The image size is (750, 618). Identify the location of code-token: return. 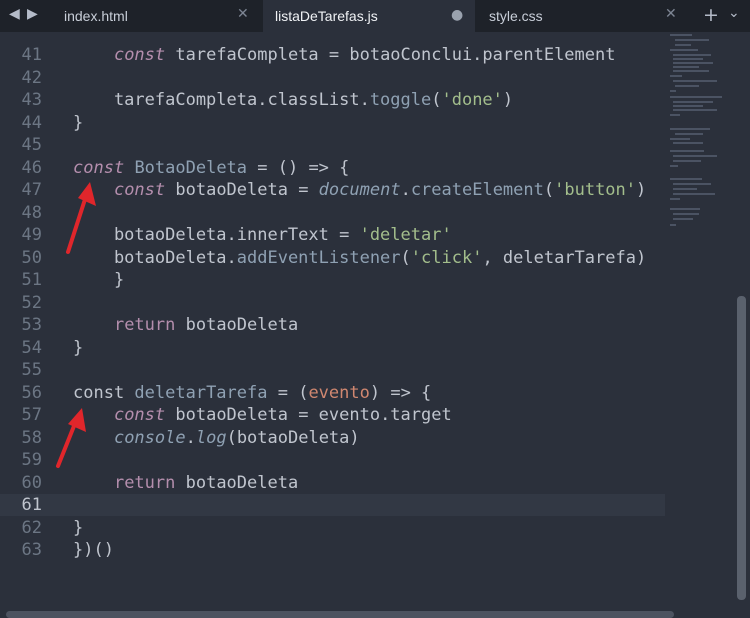
(144, 482).